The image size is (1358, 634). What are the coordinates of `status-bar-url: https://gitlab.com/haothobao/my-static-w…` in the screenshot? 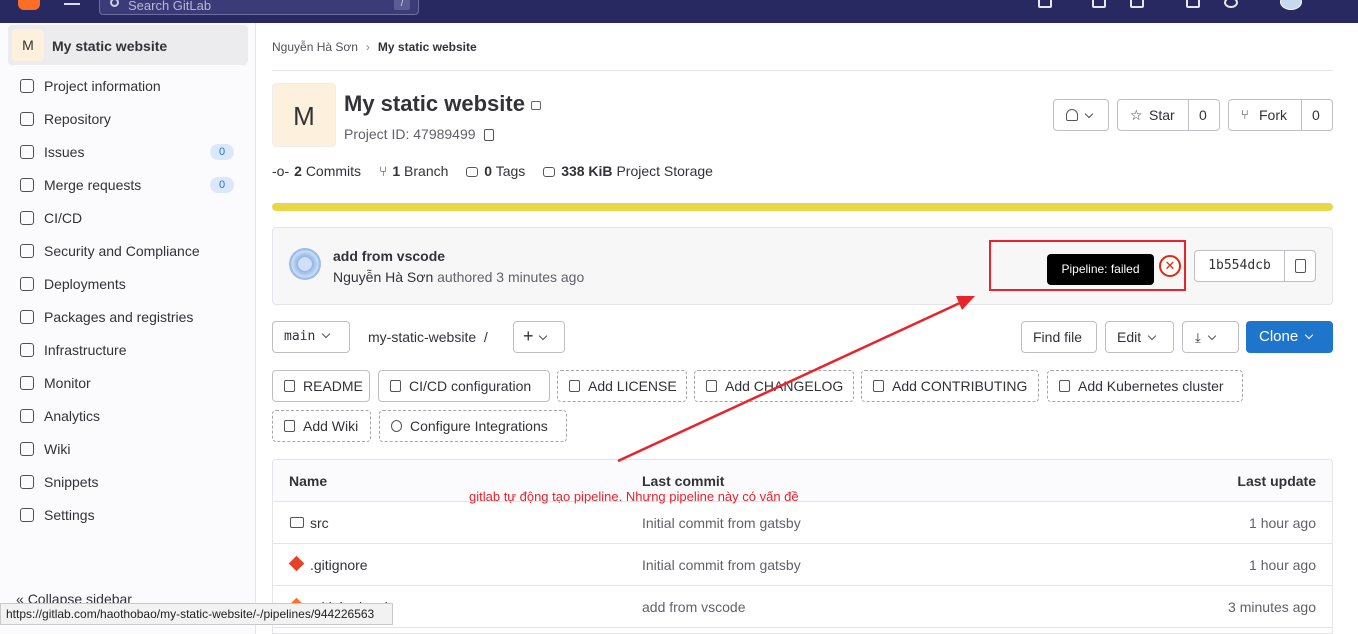 It's located at (196, 614).